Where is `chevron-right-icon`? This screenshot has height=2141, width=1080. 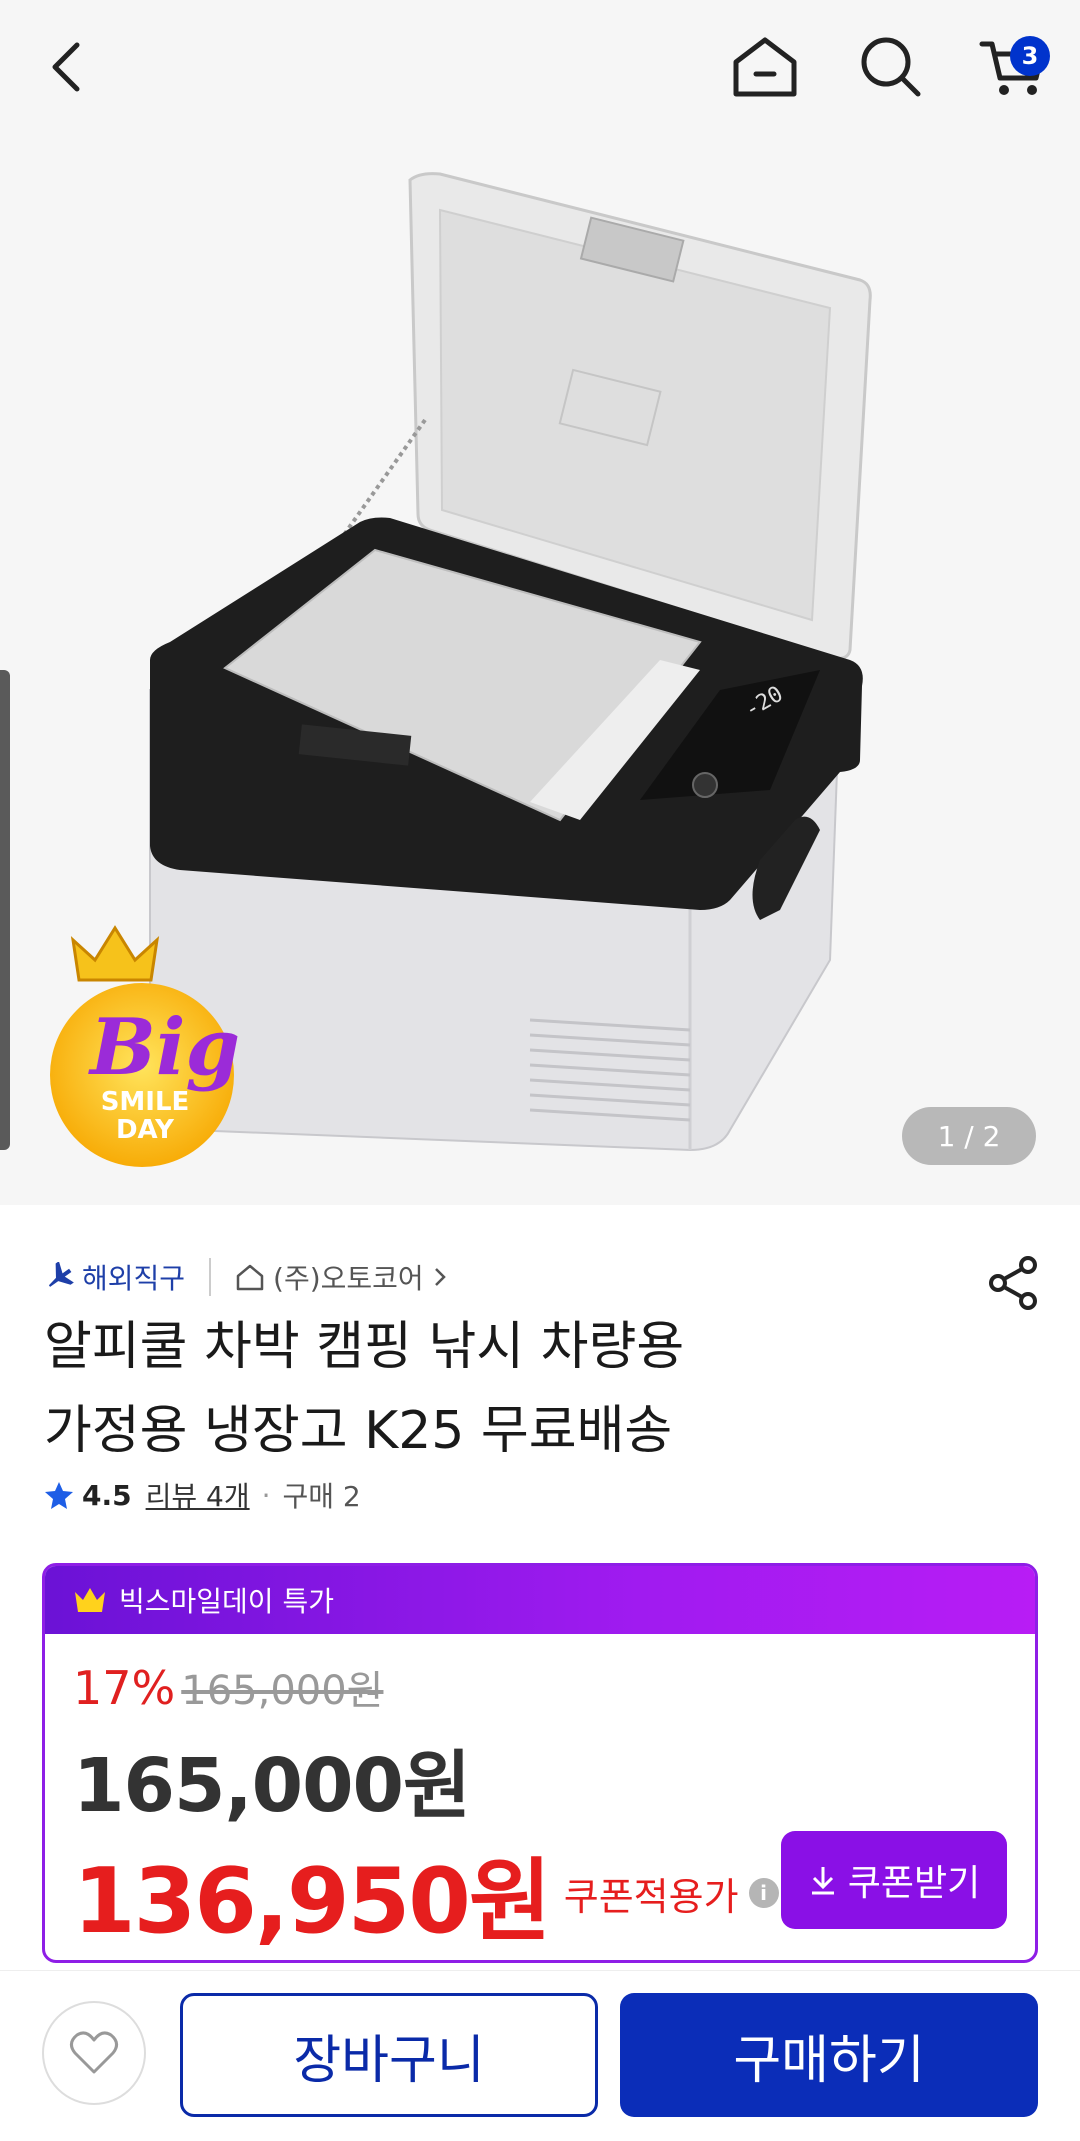
chevron-right-icon is located at coordinates (440, 1277).